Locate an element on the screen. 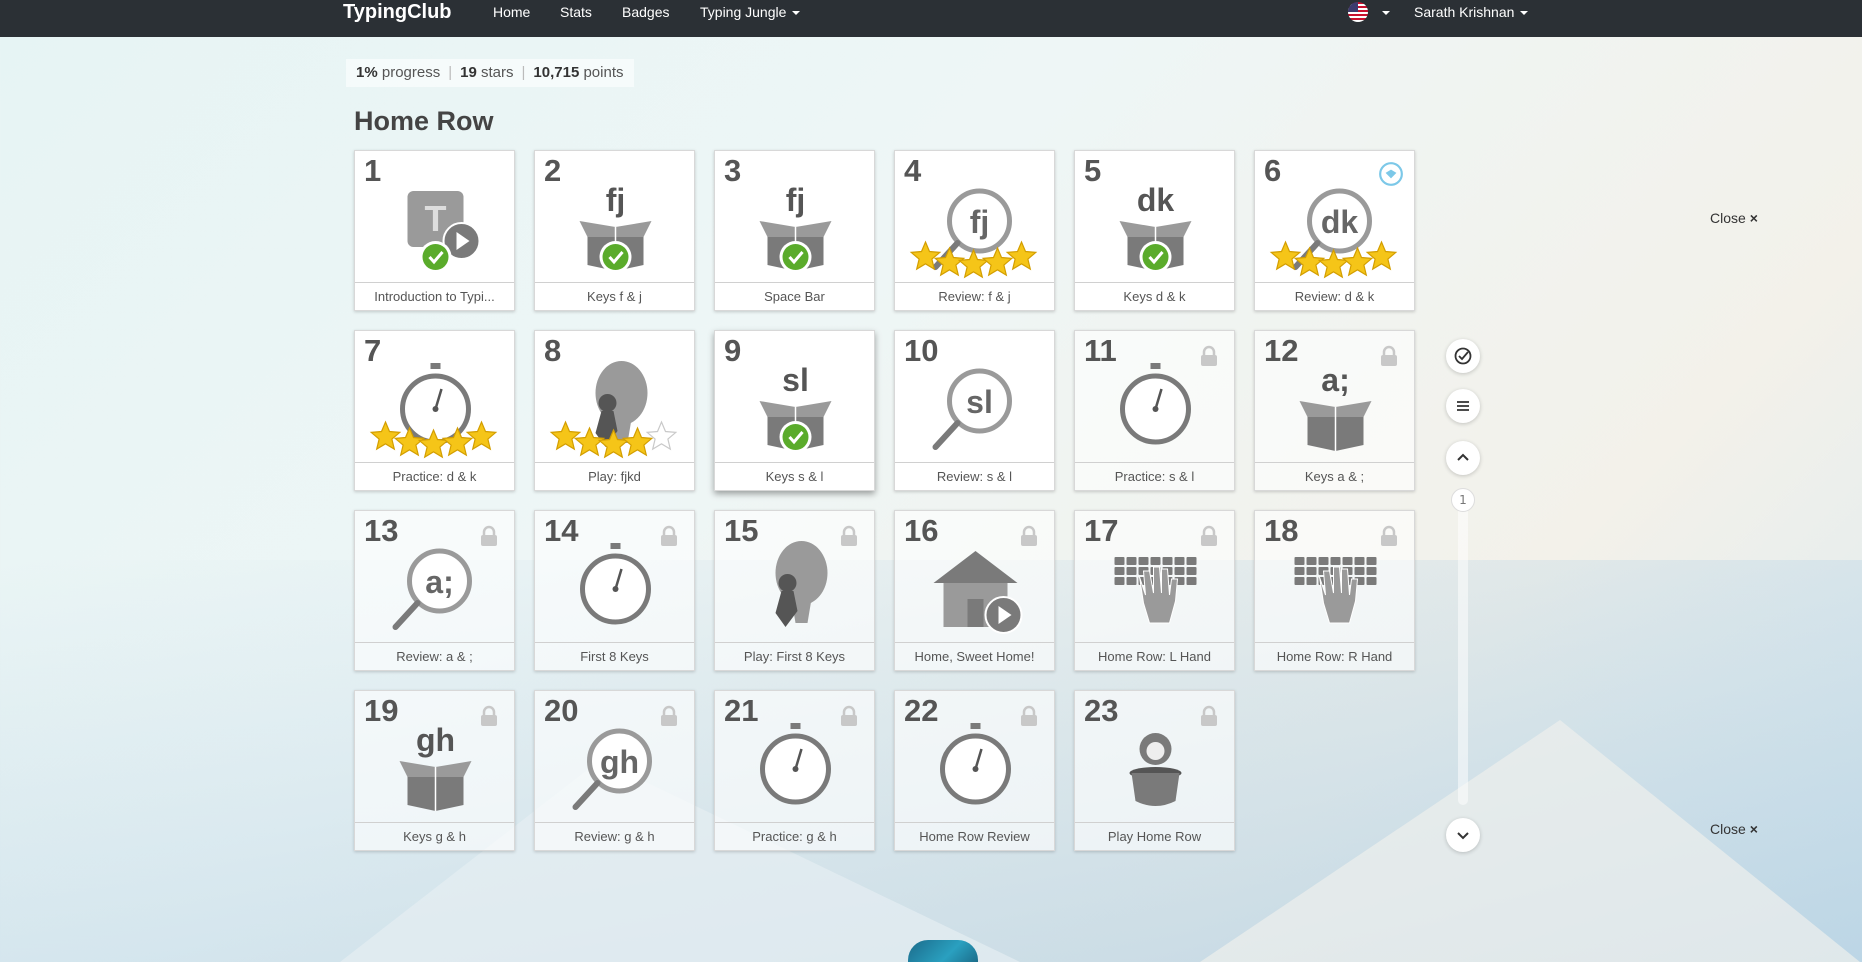  menu-button is located at coordinates (1463, 406).